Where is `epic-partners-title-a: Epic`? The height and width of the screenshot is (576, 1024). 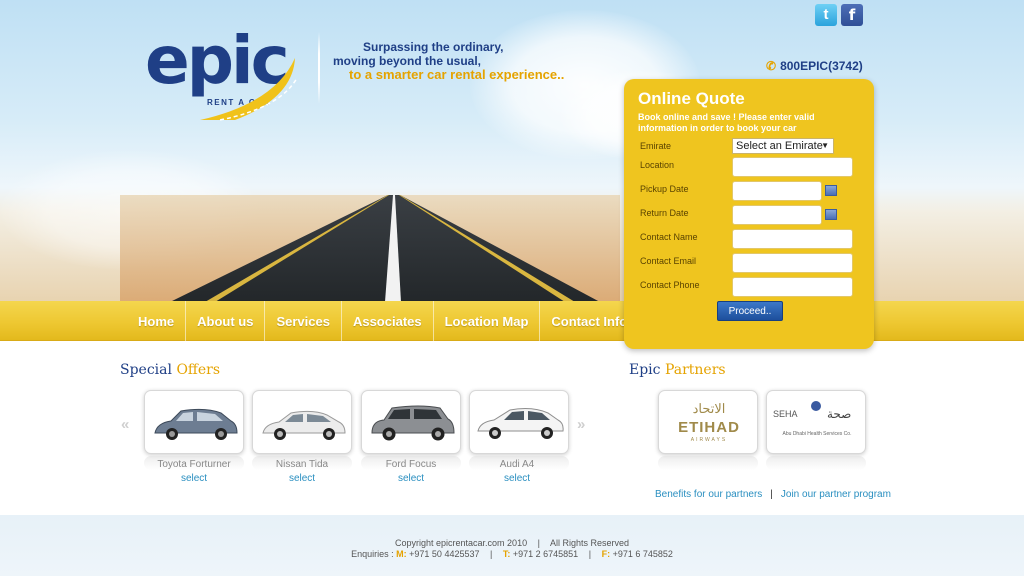 epic-partners-title-a: Epic is located at coordinates (645, 370).